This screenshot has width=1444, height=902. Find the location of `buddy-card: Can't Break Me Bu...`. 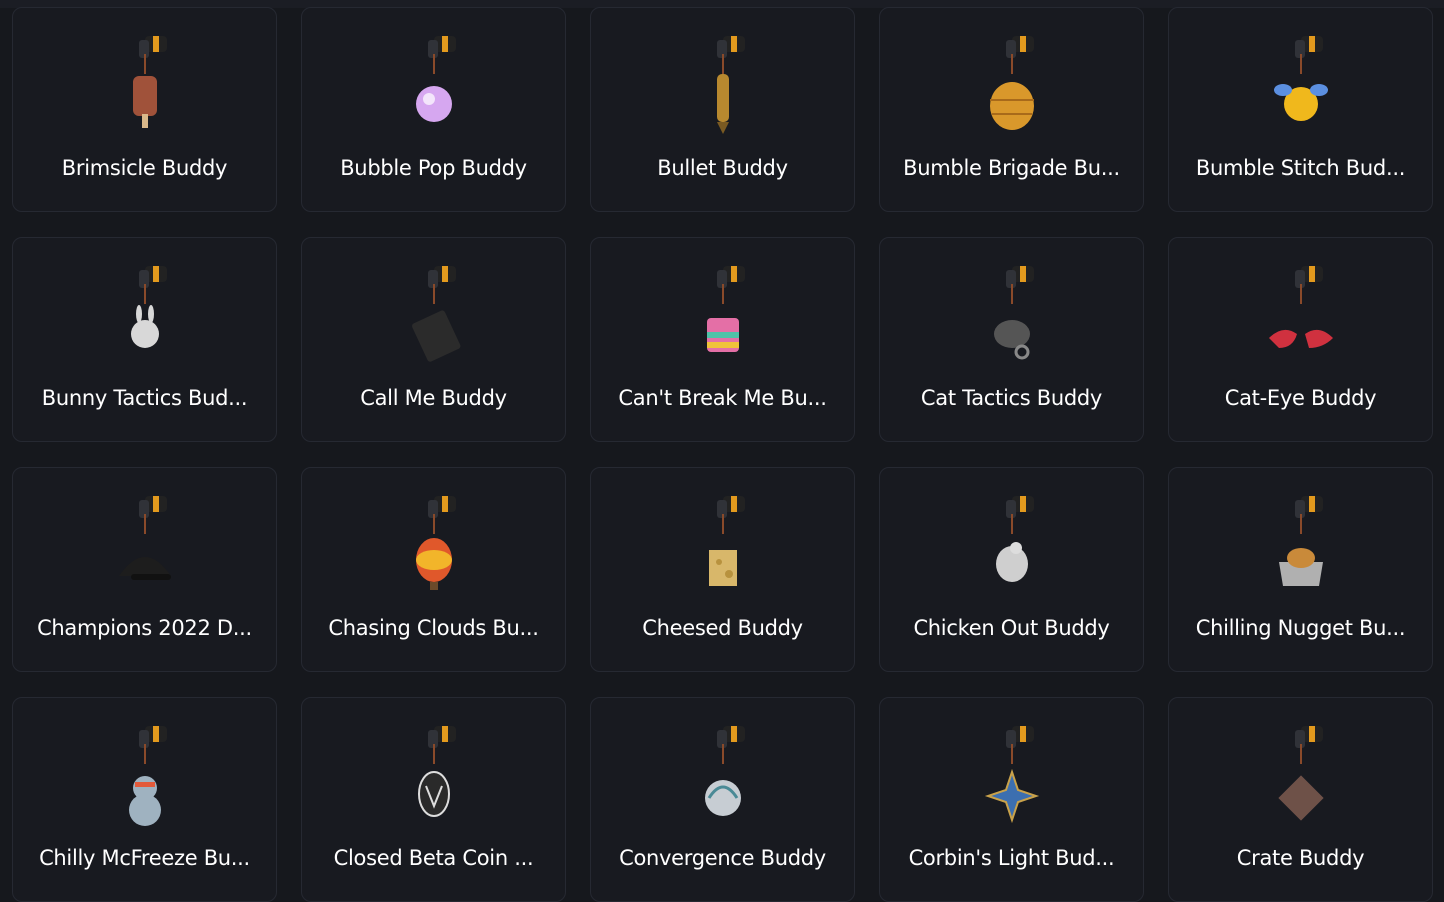

buddy-card: Can't Break Me Bu... is located at coordinates (722, 339).